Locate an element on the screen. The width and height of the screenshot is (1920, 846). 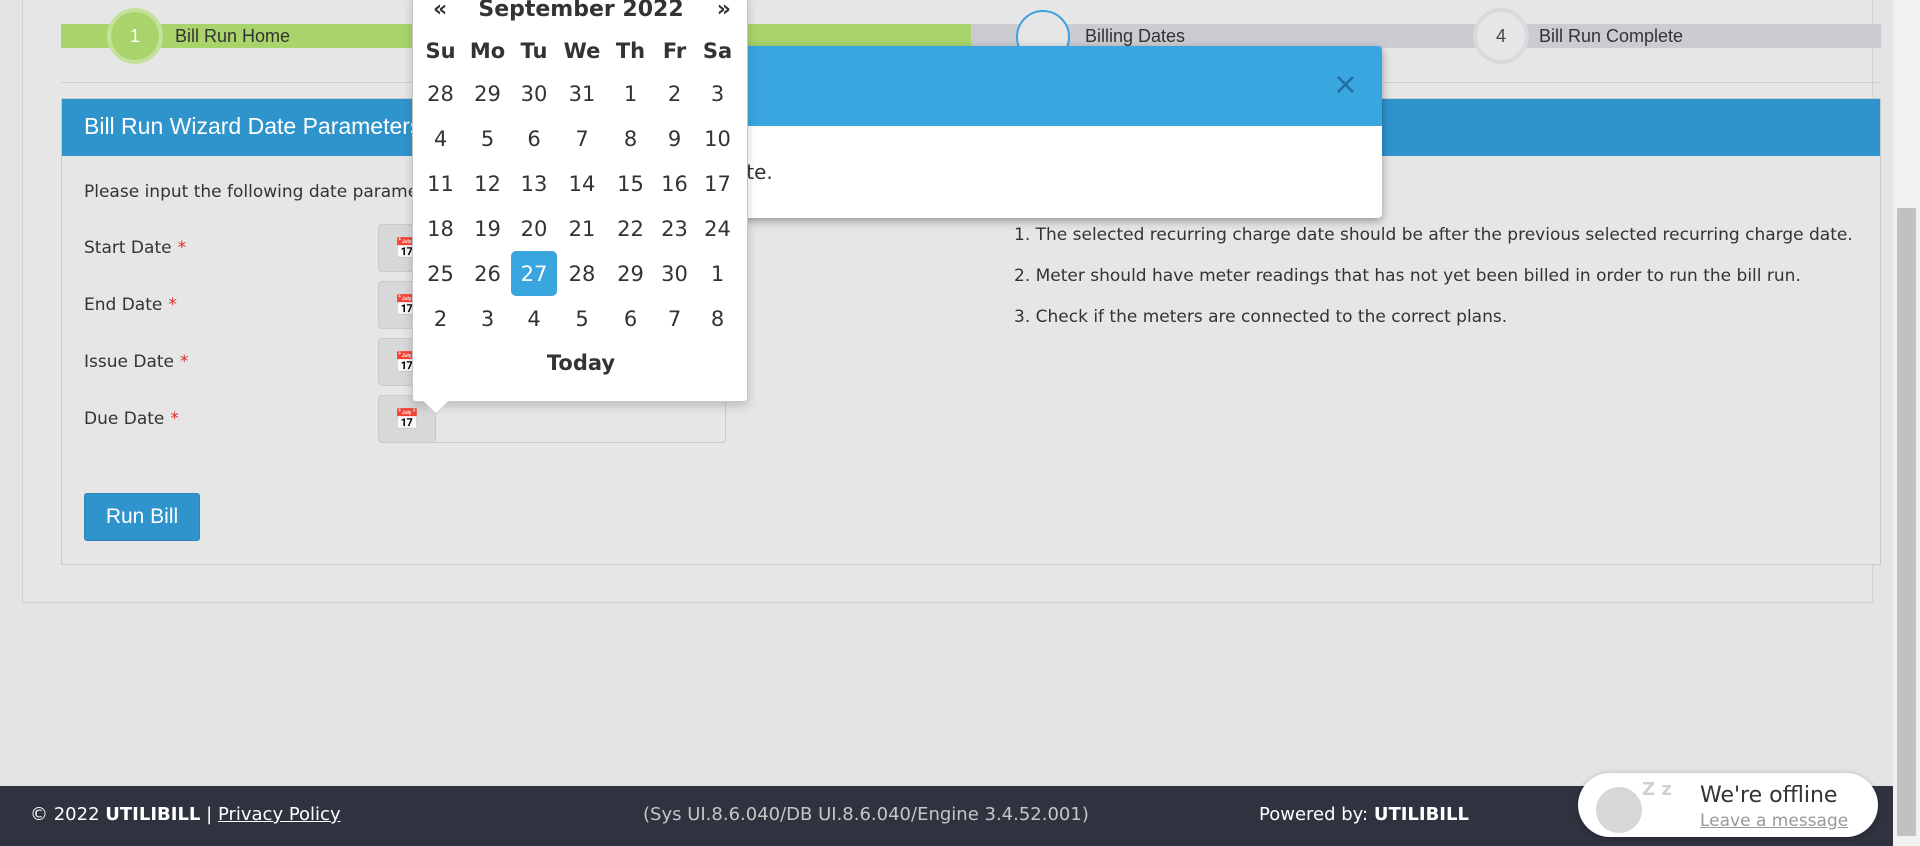
week-row: 18 19 20 21 22 23 24 is located at coordinates (578, 228).